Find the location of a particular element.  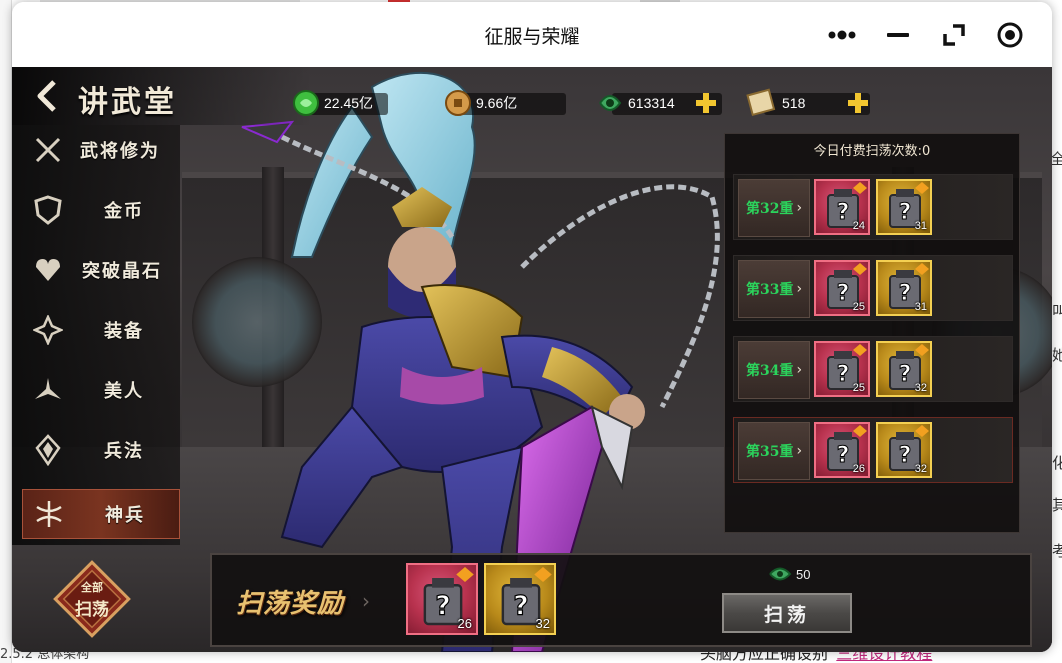

sweep-cost: 50 is located at coordinates (789, 574).